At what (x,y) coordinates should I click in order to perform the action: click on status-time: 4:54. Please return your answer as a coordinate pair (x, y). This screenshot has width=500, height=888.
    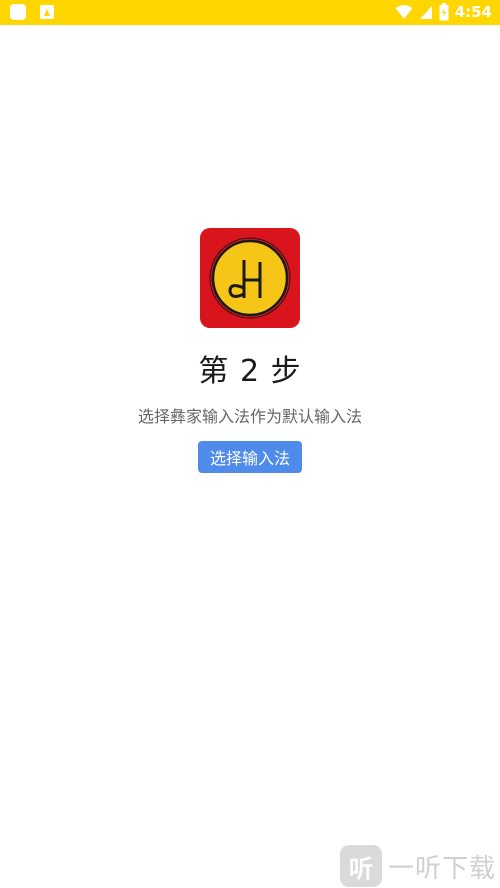
    Looking at the image, I should click on (473, 12).